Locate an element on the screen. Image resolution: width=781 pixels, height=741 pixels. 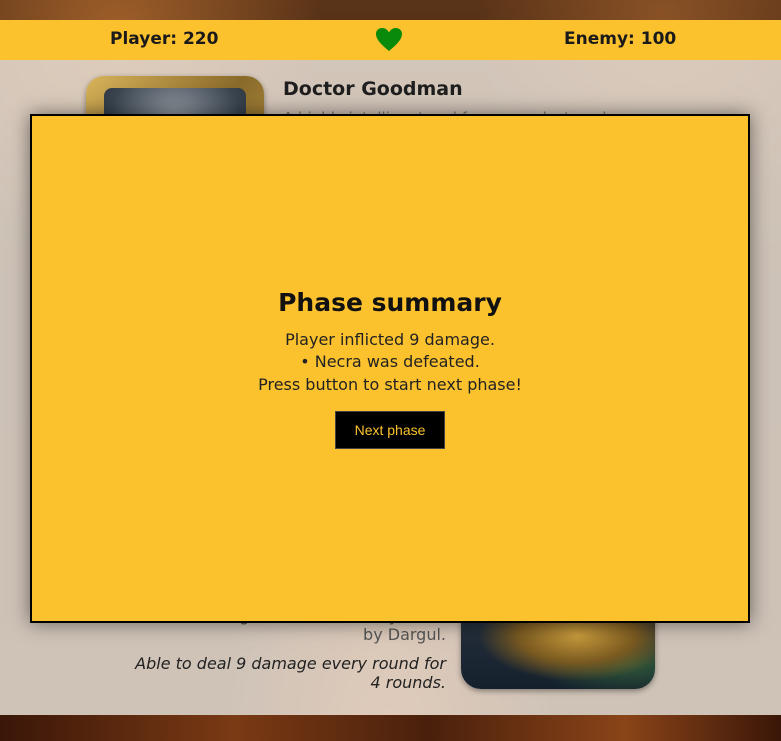
status-bar: Player: 220 Enemy: 100 is located at coordinates (390, 40).